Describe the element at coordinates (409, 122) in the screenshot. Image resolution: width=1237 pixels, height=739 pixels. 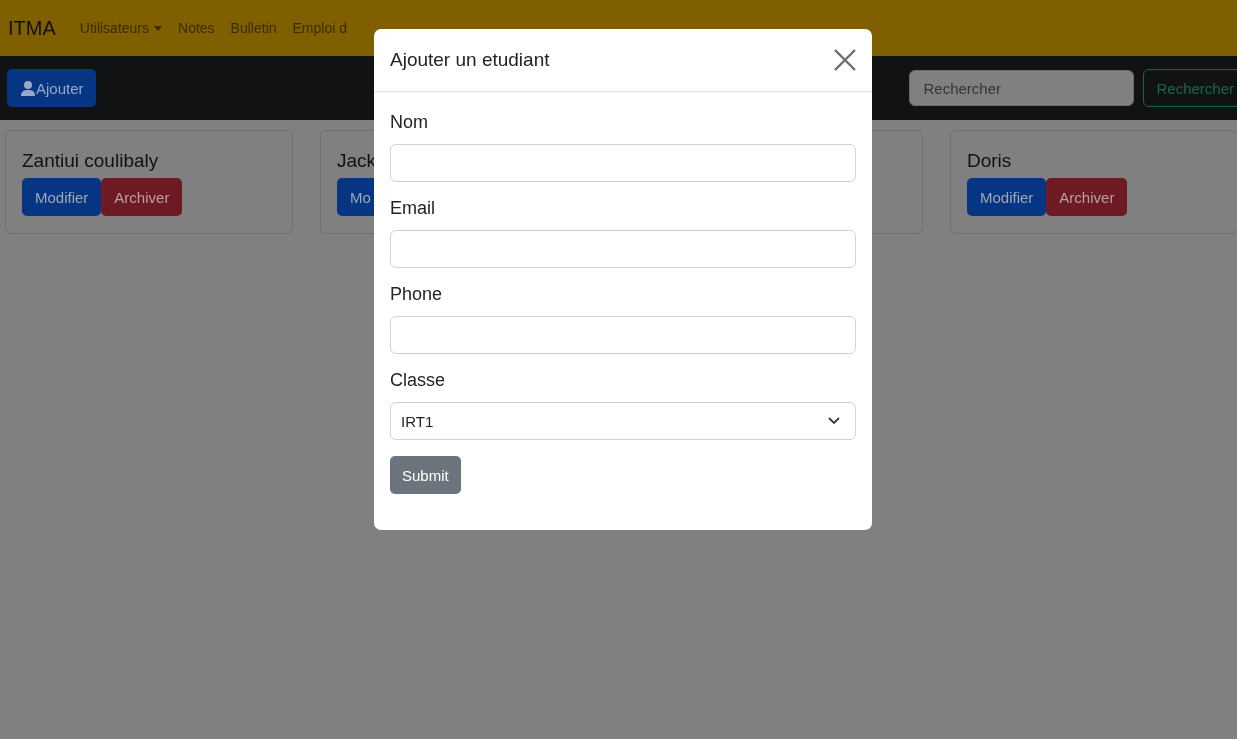
I see `field-label: Nom` at that location.